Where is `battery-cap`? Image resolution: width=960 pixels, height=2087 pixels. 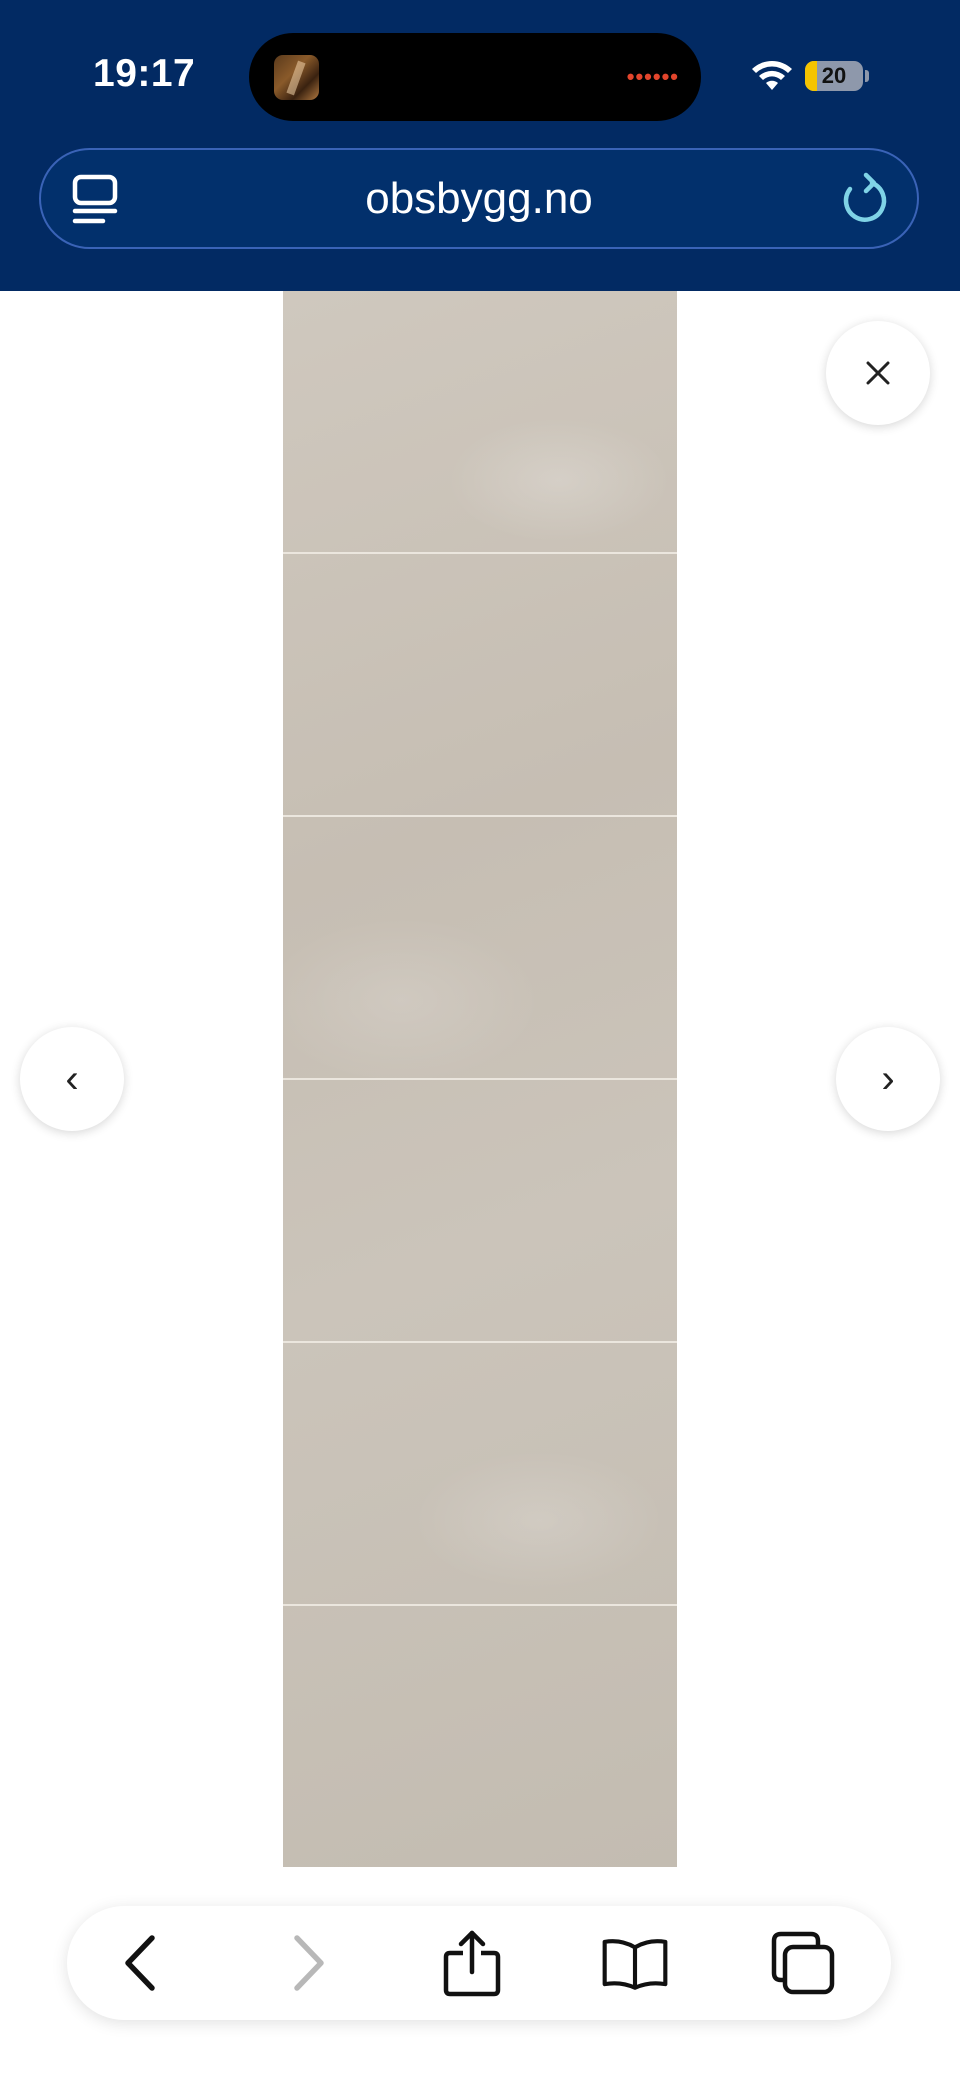 battery-cap is located at coordinates (867, 76).